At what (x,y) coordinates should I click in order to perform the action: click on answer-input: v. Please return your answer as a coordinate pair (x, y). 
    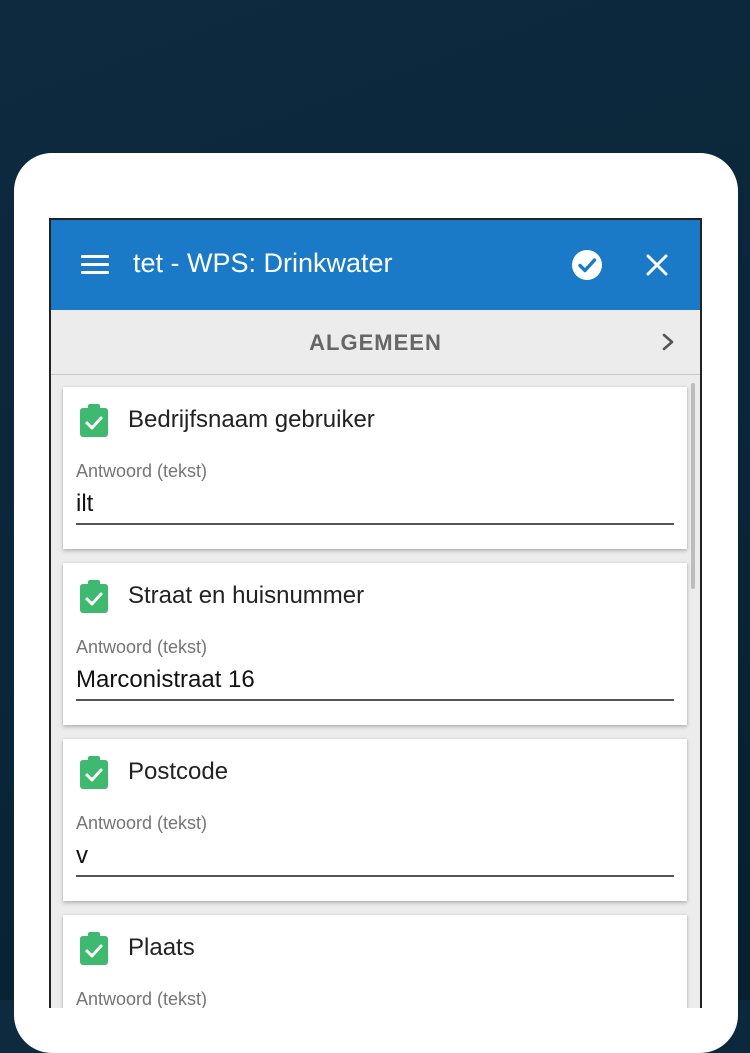
    Looking at the image, I should click on (82, 856).